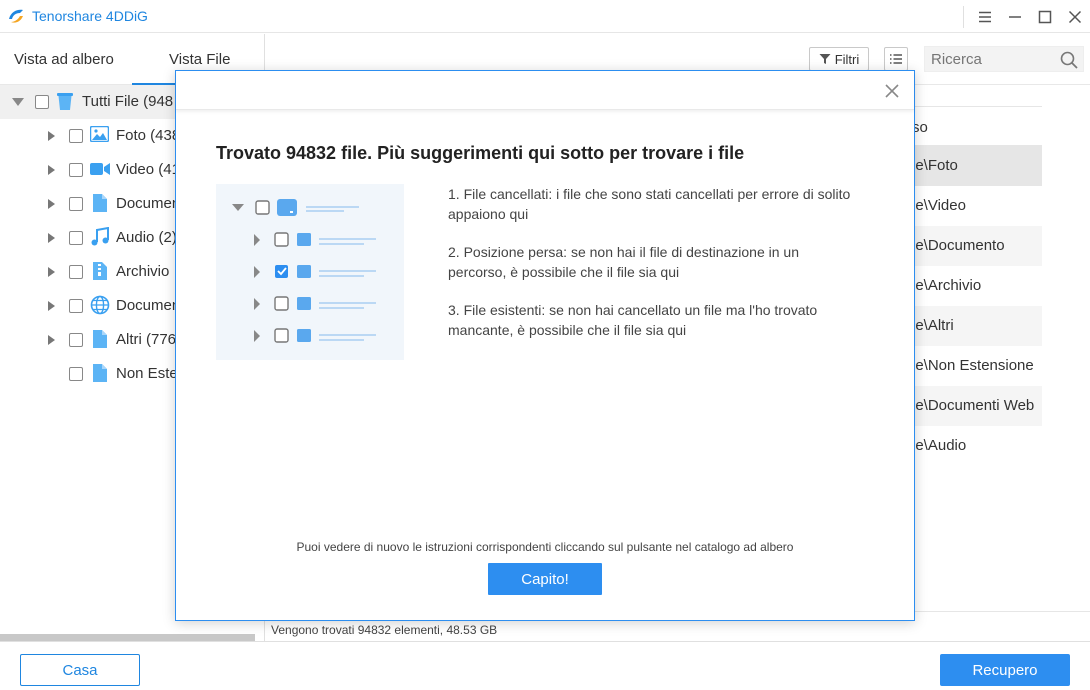 This screenshot has width=1090, height=690. What do you see at coordinates (963, 16) in the screenshot?
I see `window-controls-divider` at bounding box center [963, 16].